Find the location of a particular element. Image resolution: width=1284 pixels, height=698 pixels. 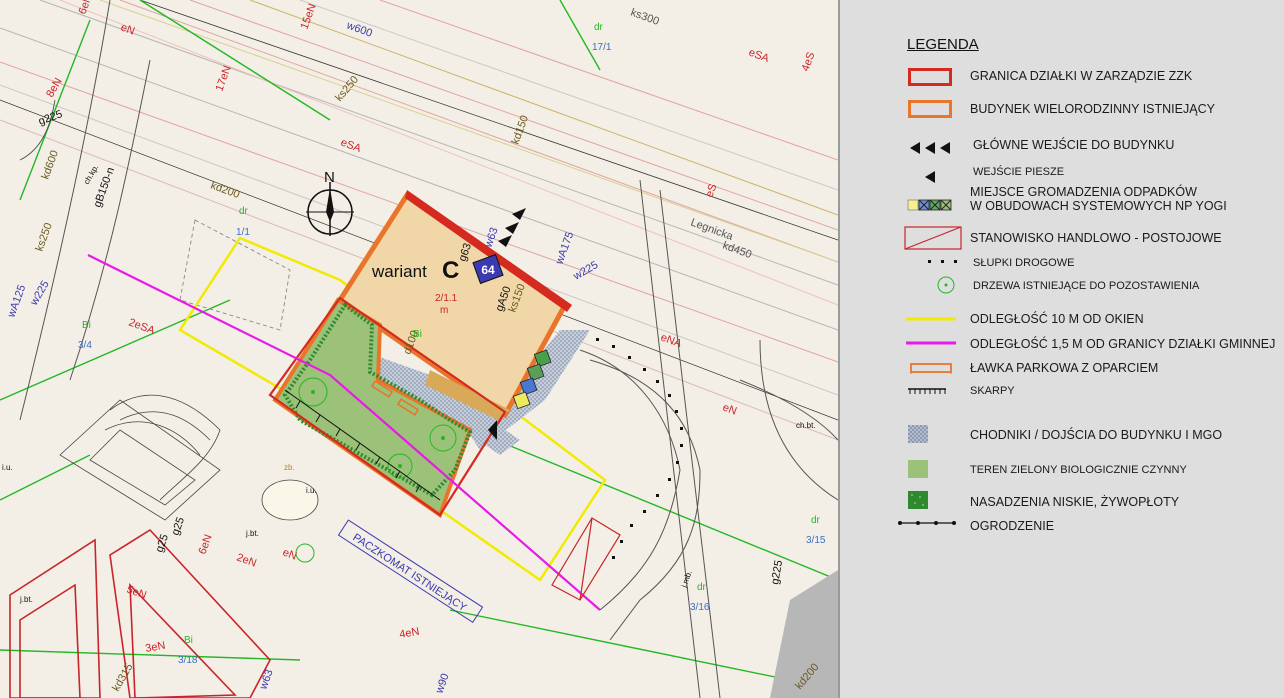

sidewalk-swatch-icon is located at coordinates (918, 434).